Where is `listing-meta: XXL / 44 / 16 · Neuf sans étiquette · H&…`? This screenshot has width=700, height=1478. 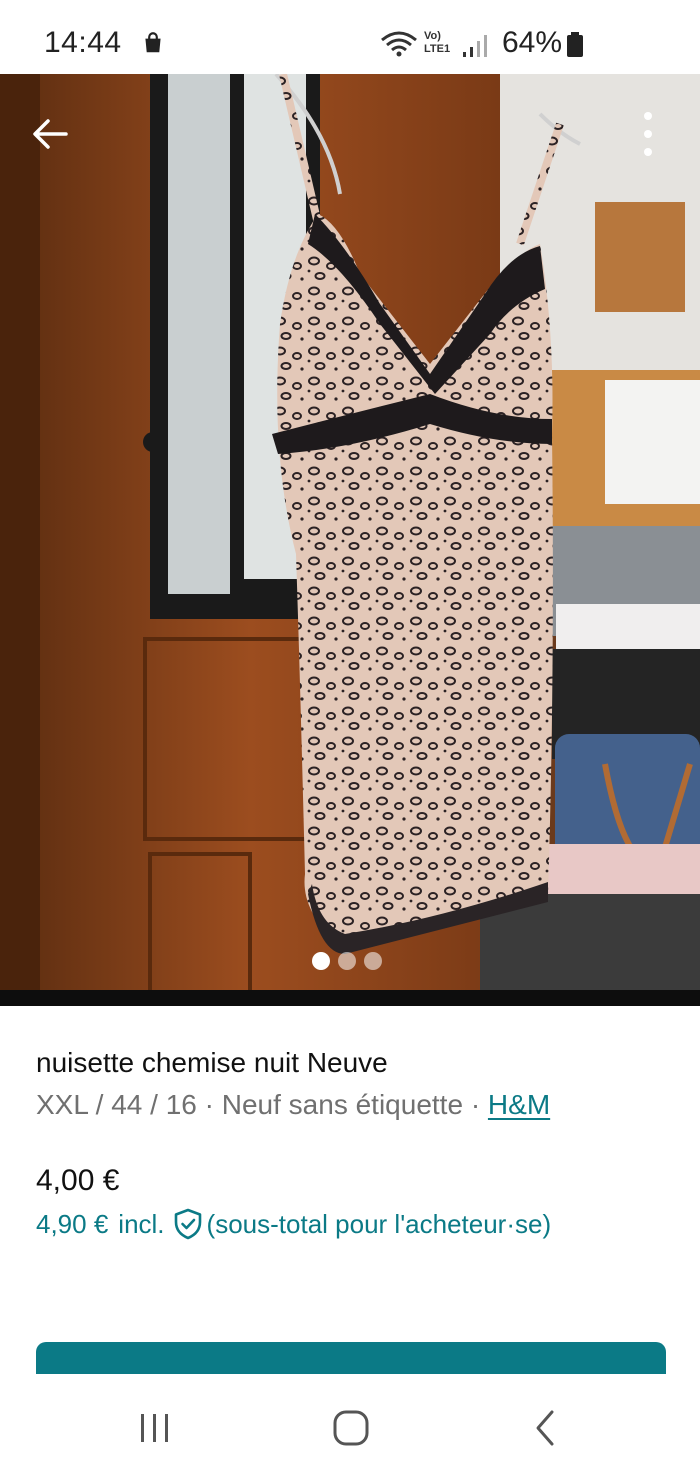 listing-meta: XXL / 44 / 16 · Neuf sans étiquette · H&… is located at coordinates (356, 1105).